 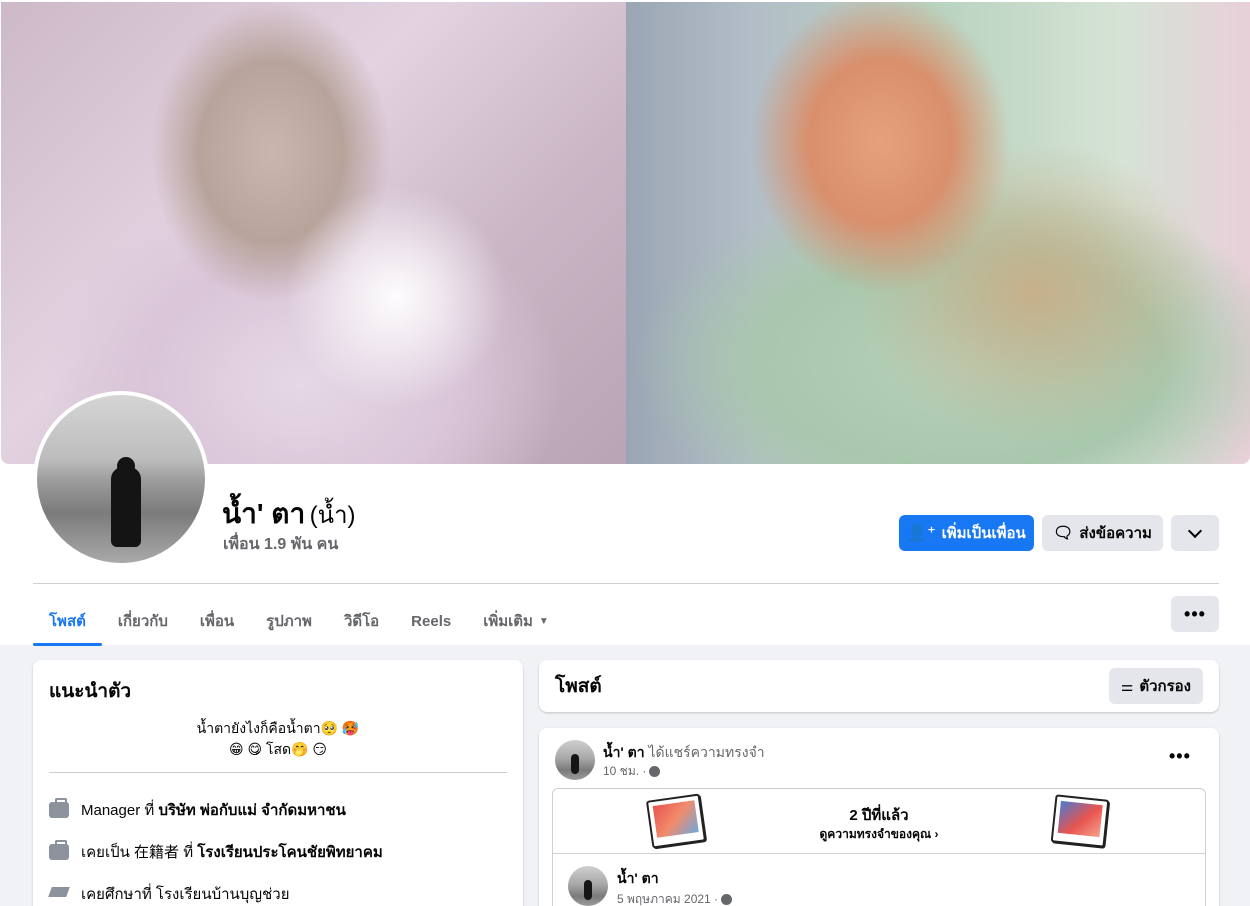 I want to click on intro-title: แนะนำตัว, so click(x=90, y=691).